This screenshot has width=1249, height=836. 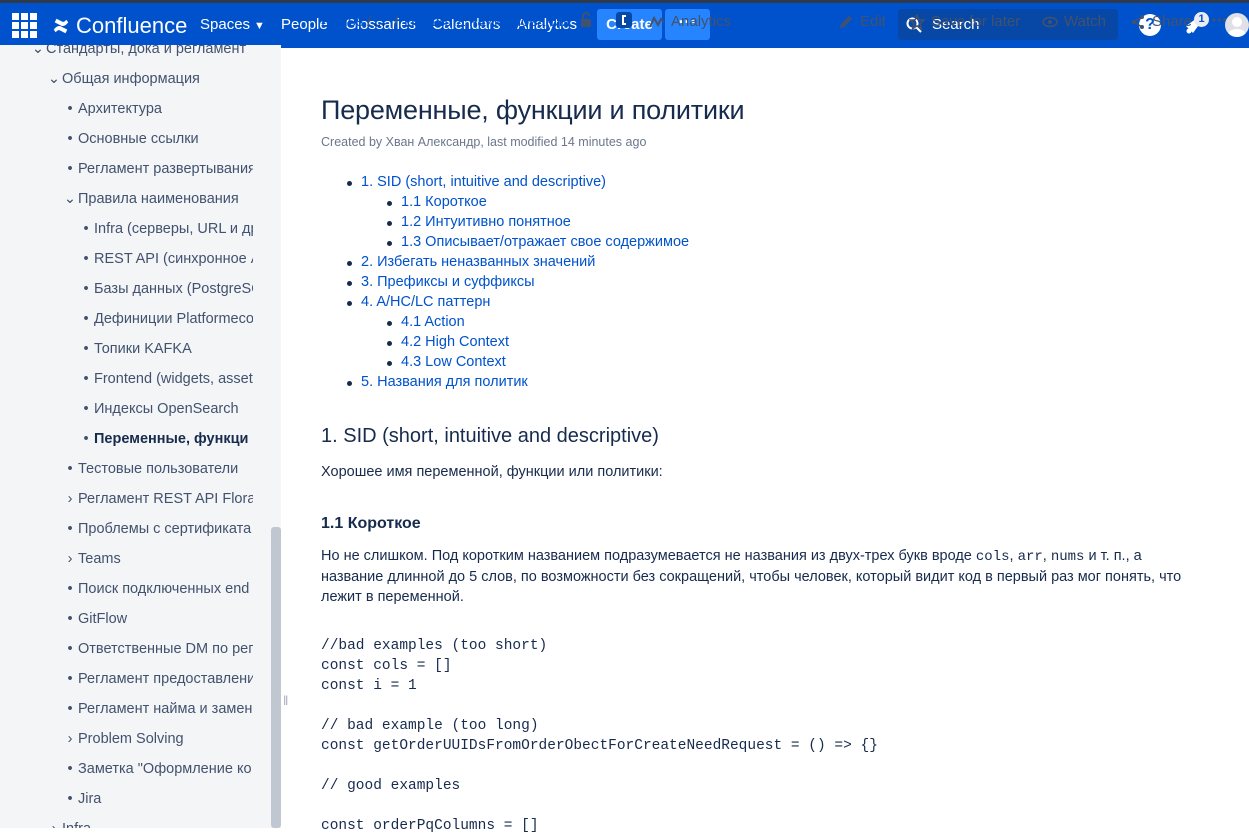 I want to click on inline-code: arr, so click(x=1030, y=557).